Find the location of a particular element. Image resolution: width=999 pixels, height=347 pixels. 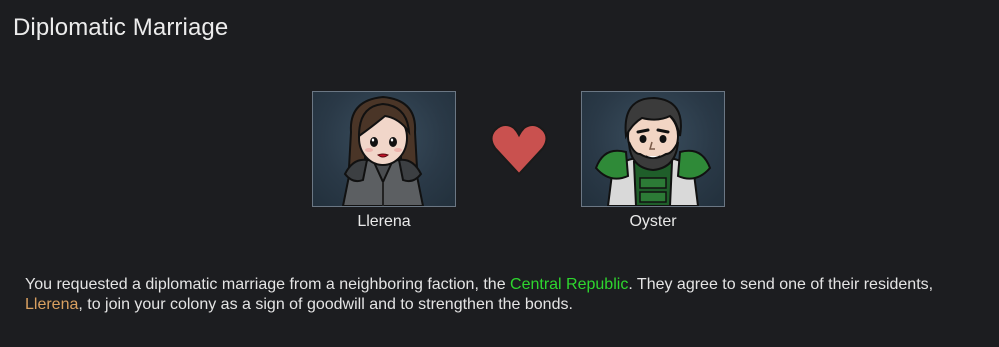

pawn-portrait-llerena is located at coordinates (384, 149).